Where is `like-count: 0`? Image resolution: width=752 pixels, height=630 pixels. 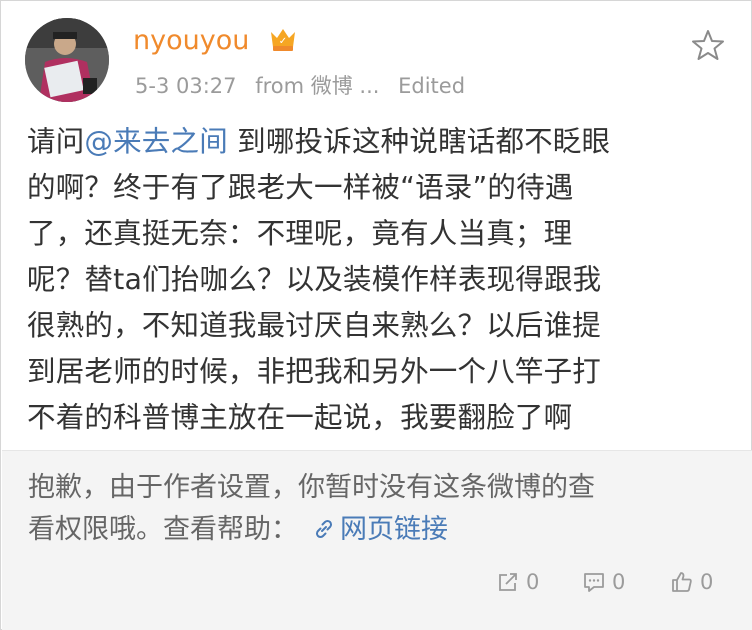
like-count: 0 is located at coordinates (707, 582).